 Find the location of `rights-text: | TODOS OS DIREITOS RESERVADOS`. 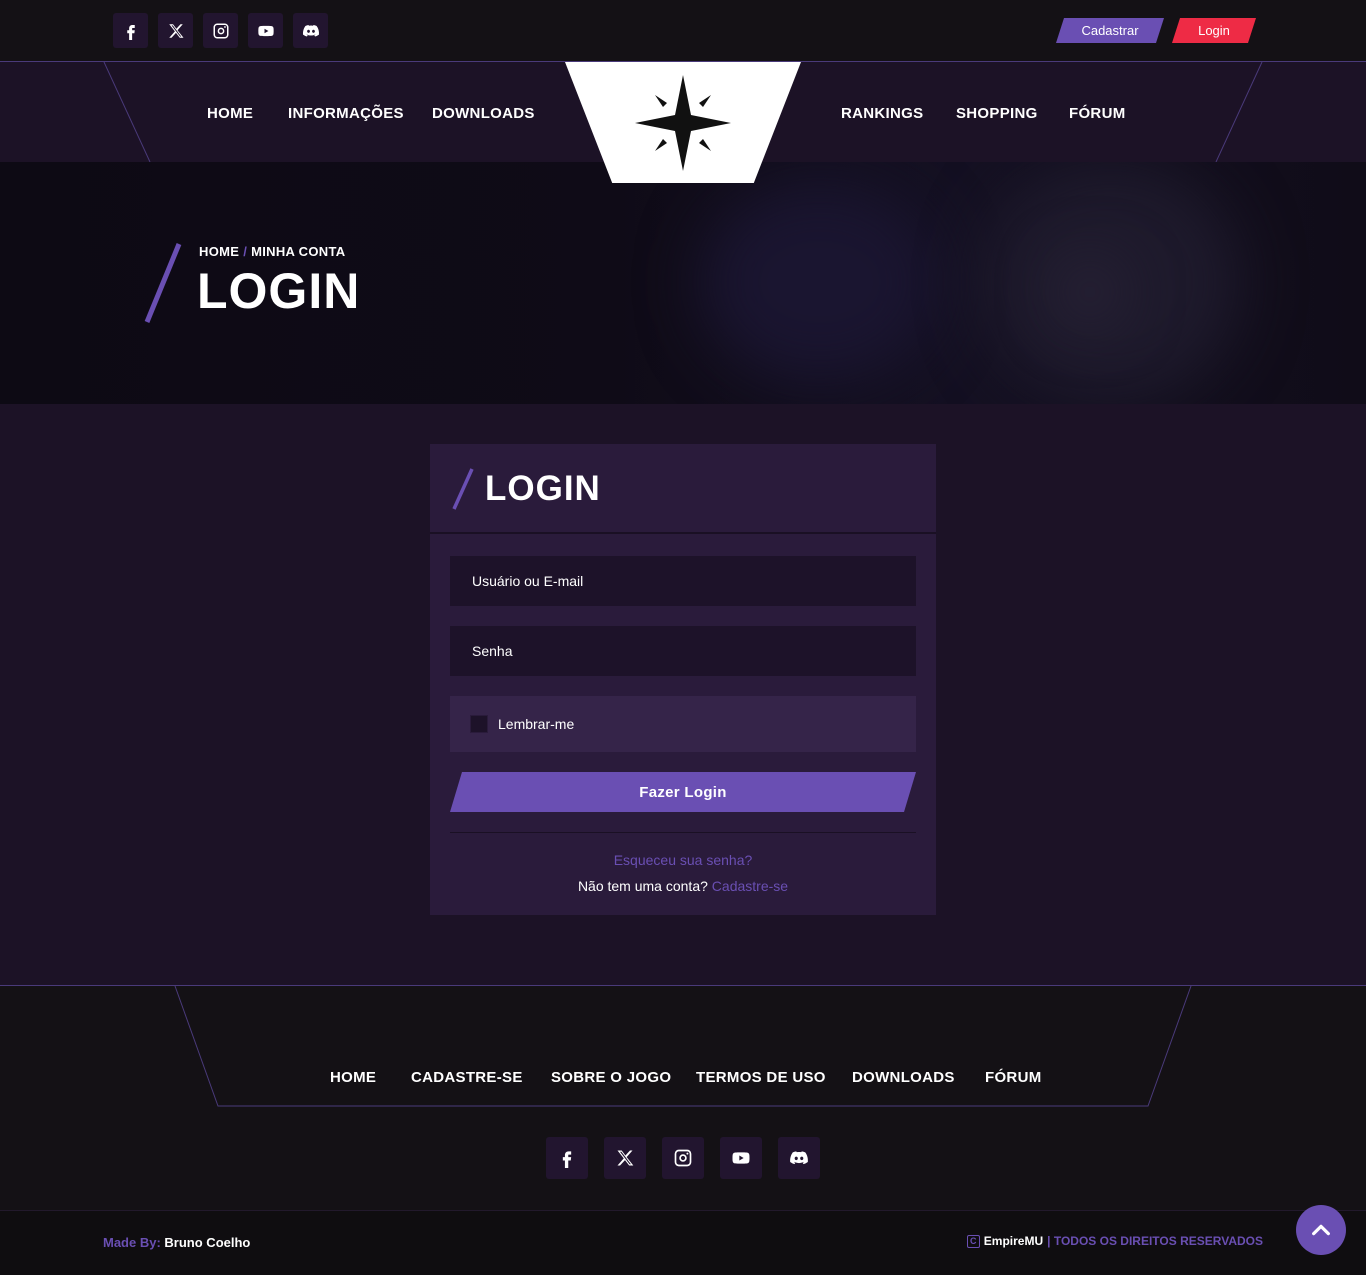

rights-text: | TODOS OS DIREITOS RESERVADOS is located at coordinates (1155, 1241).